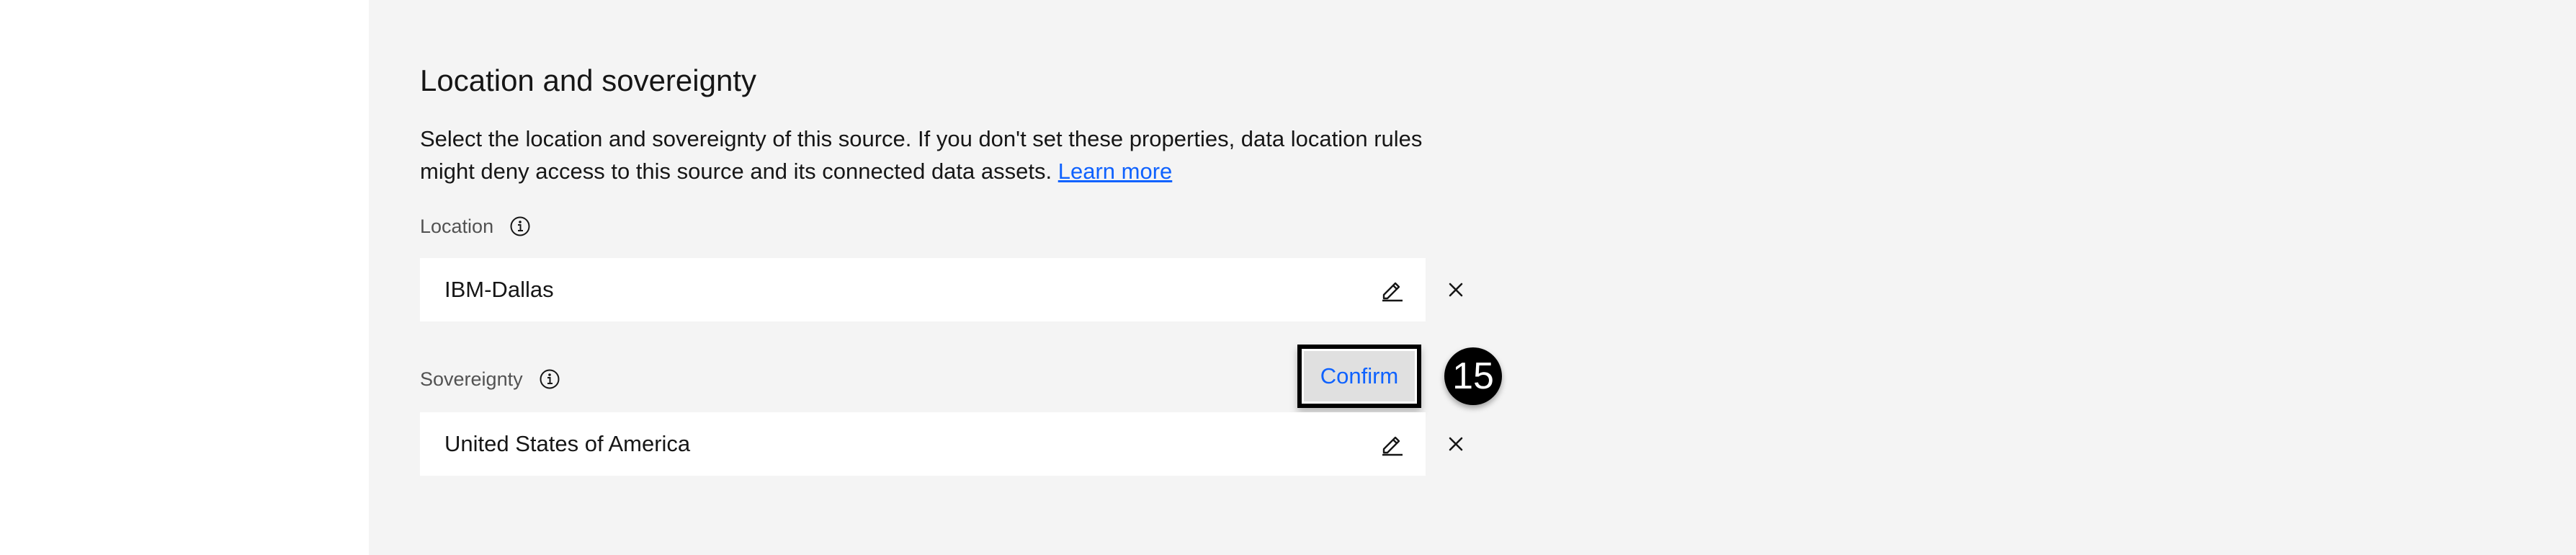 This screenshot has width=2576, height=555. I want to click on location-label: Location, so click(475, 226).